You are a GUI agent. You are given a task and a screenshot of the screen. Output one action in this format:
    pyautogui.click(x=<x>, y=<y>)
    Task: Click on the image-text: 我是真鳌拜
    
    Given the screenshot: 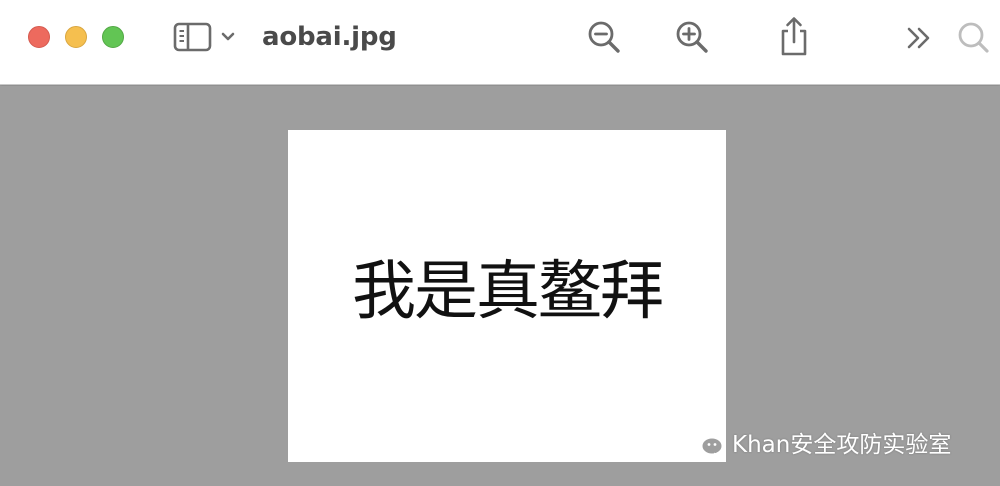 What is the action you would take?
    pyautogui.click(x=508, y=292)
    